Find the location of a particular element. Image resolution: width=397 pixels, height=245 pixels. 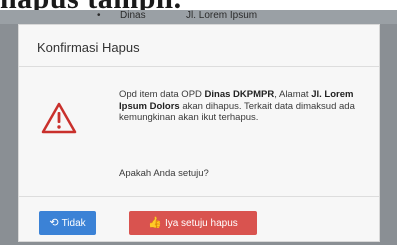

opd-name: Dinas DKPMPR is located at coordinates (239, 94).